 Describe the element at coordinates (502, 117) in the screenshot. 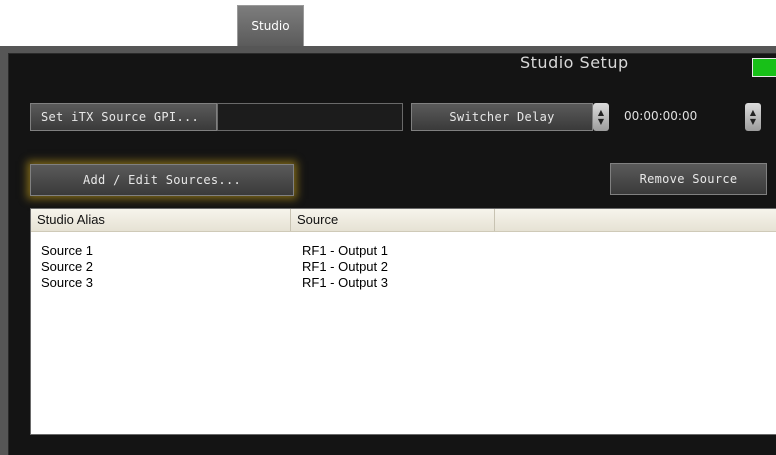

I see `switcher-delay-button: Switcher Delay` at that location.